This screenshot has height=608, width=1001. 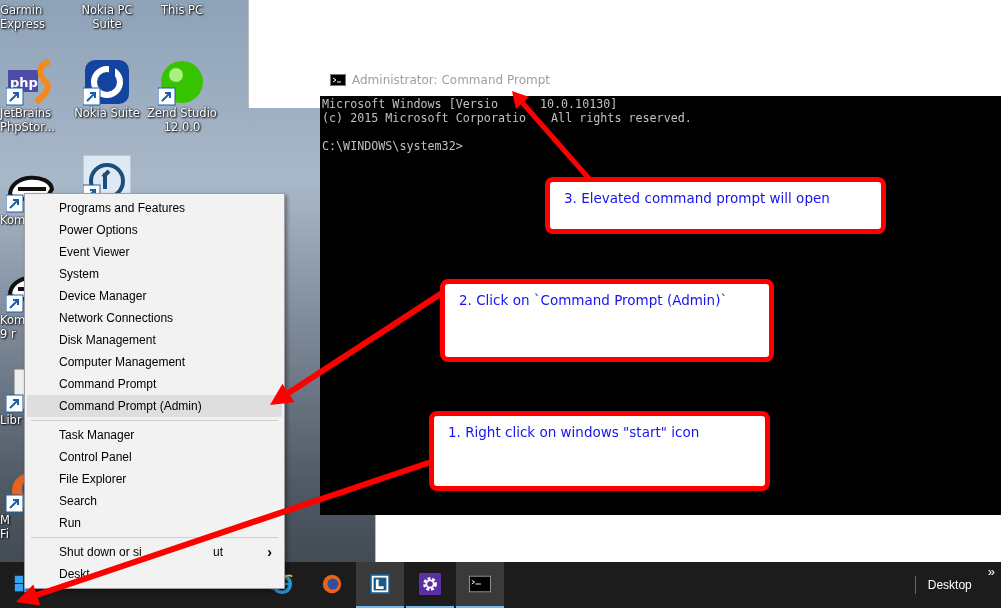 I want to click on icon-label: M, so click(x=5, y=520).